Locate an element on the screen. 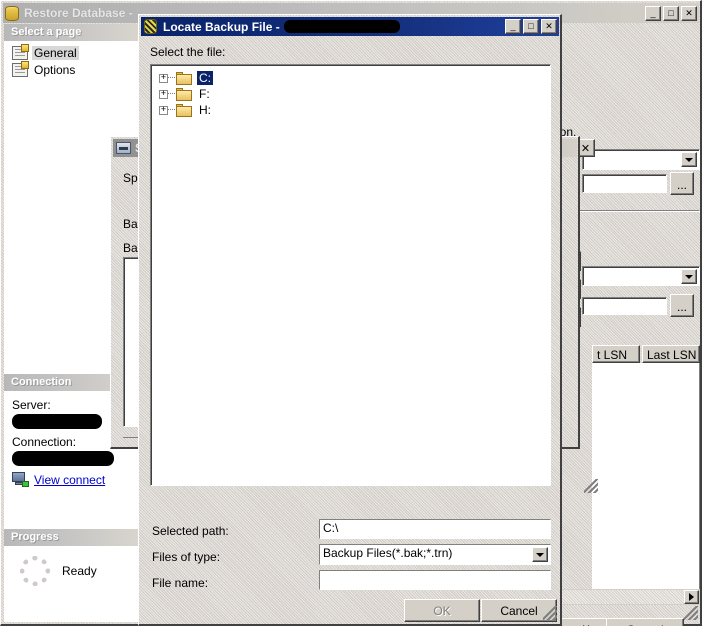 This screenshot has height=626, width=702. tree-label-h: H: is located at coordinates (205, 110).